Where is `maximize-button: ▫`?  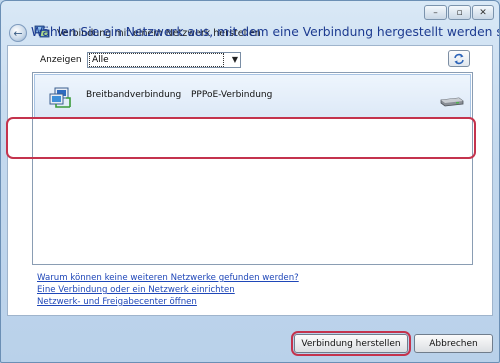 maximize-button: ▫ is located at coordinates (459, 12).